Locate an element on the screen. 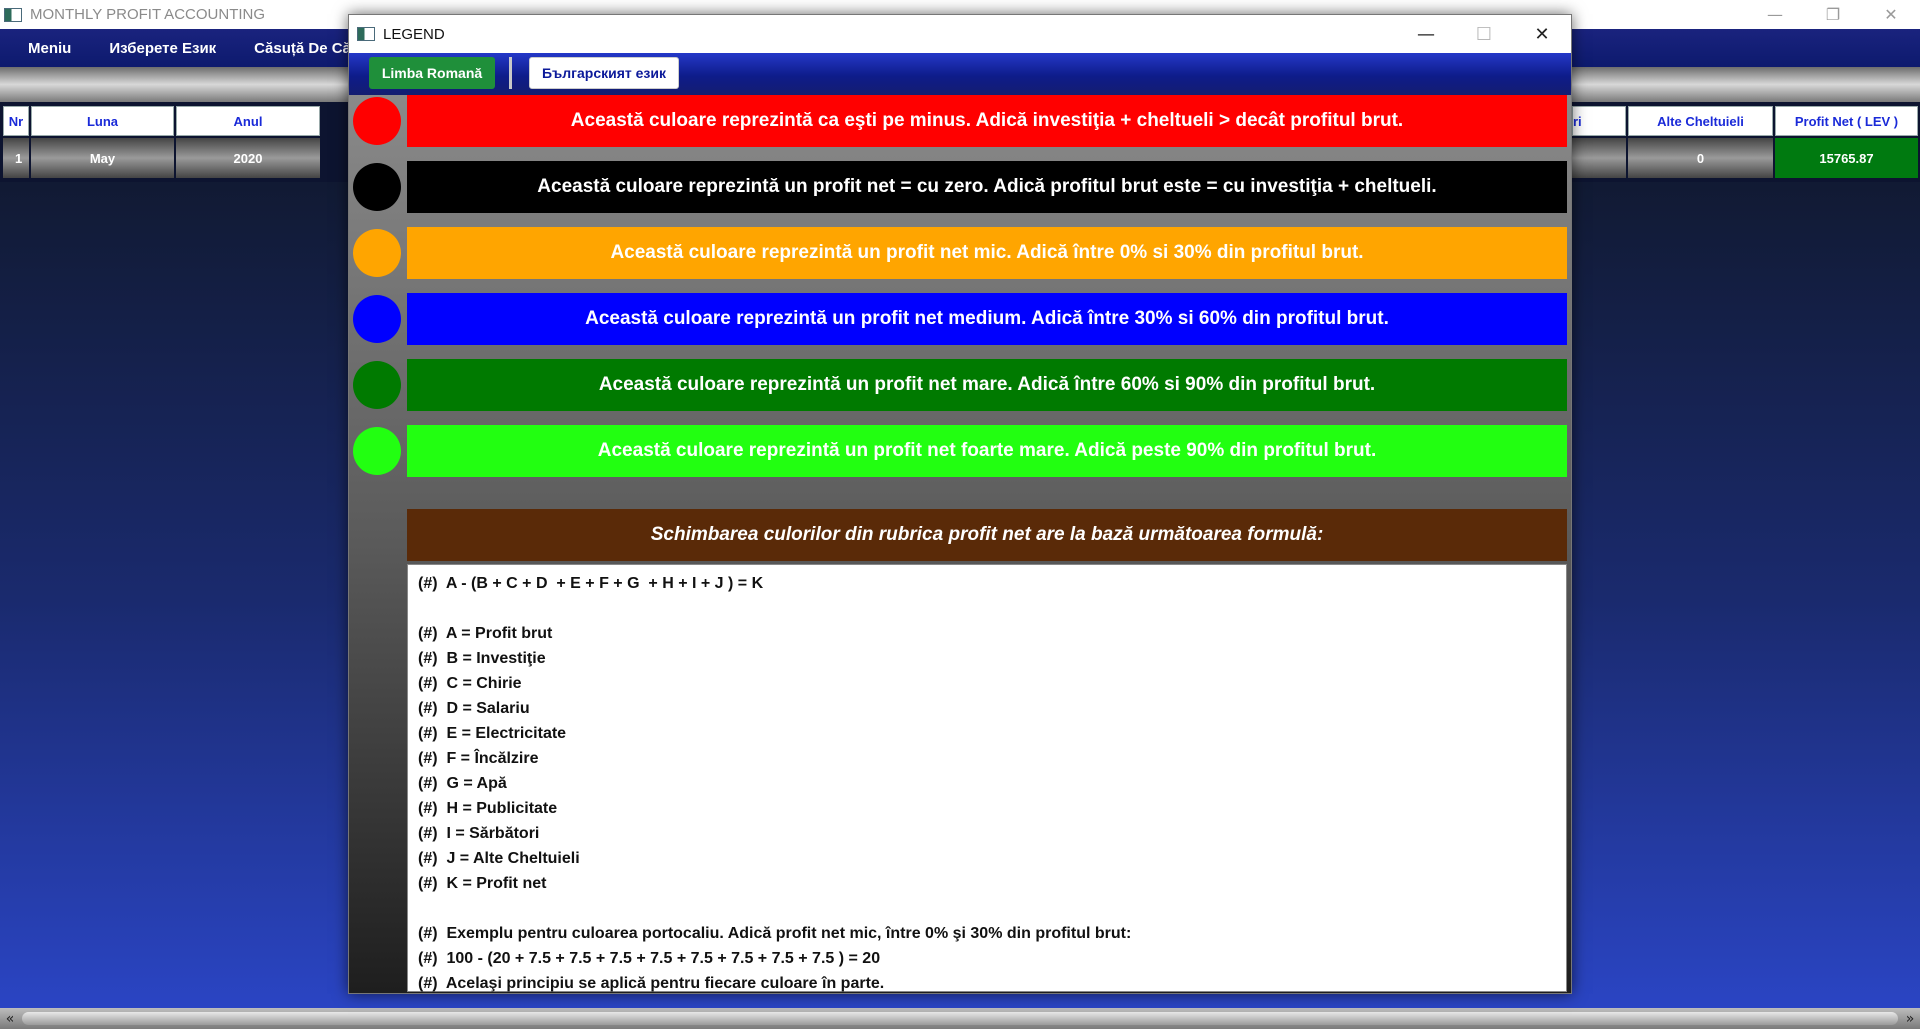  legend-title: LEGEND is located at coordinates (414, 34).